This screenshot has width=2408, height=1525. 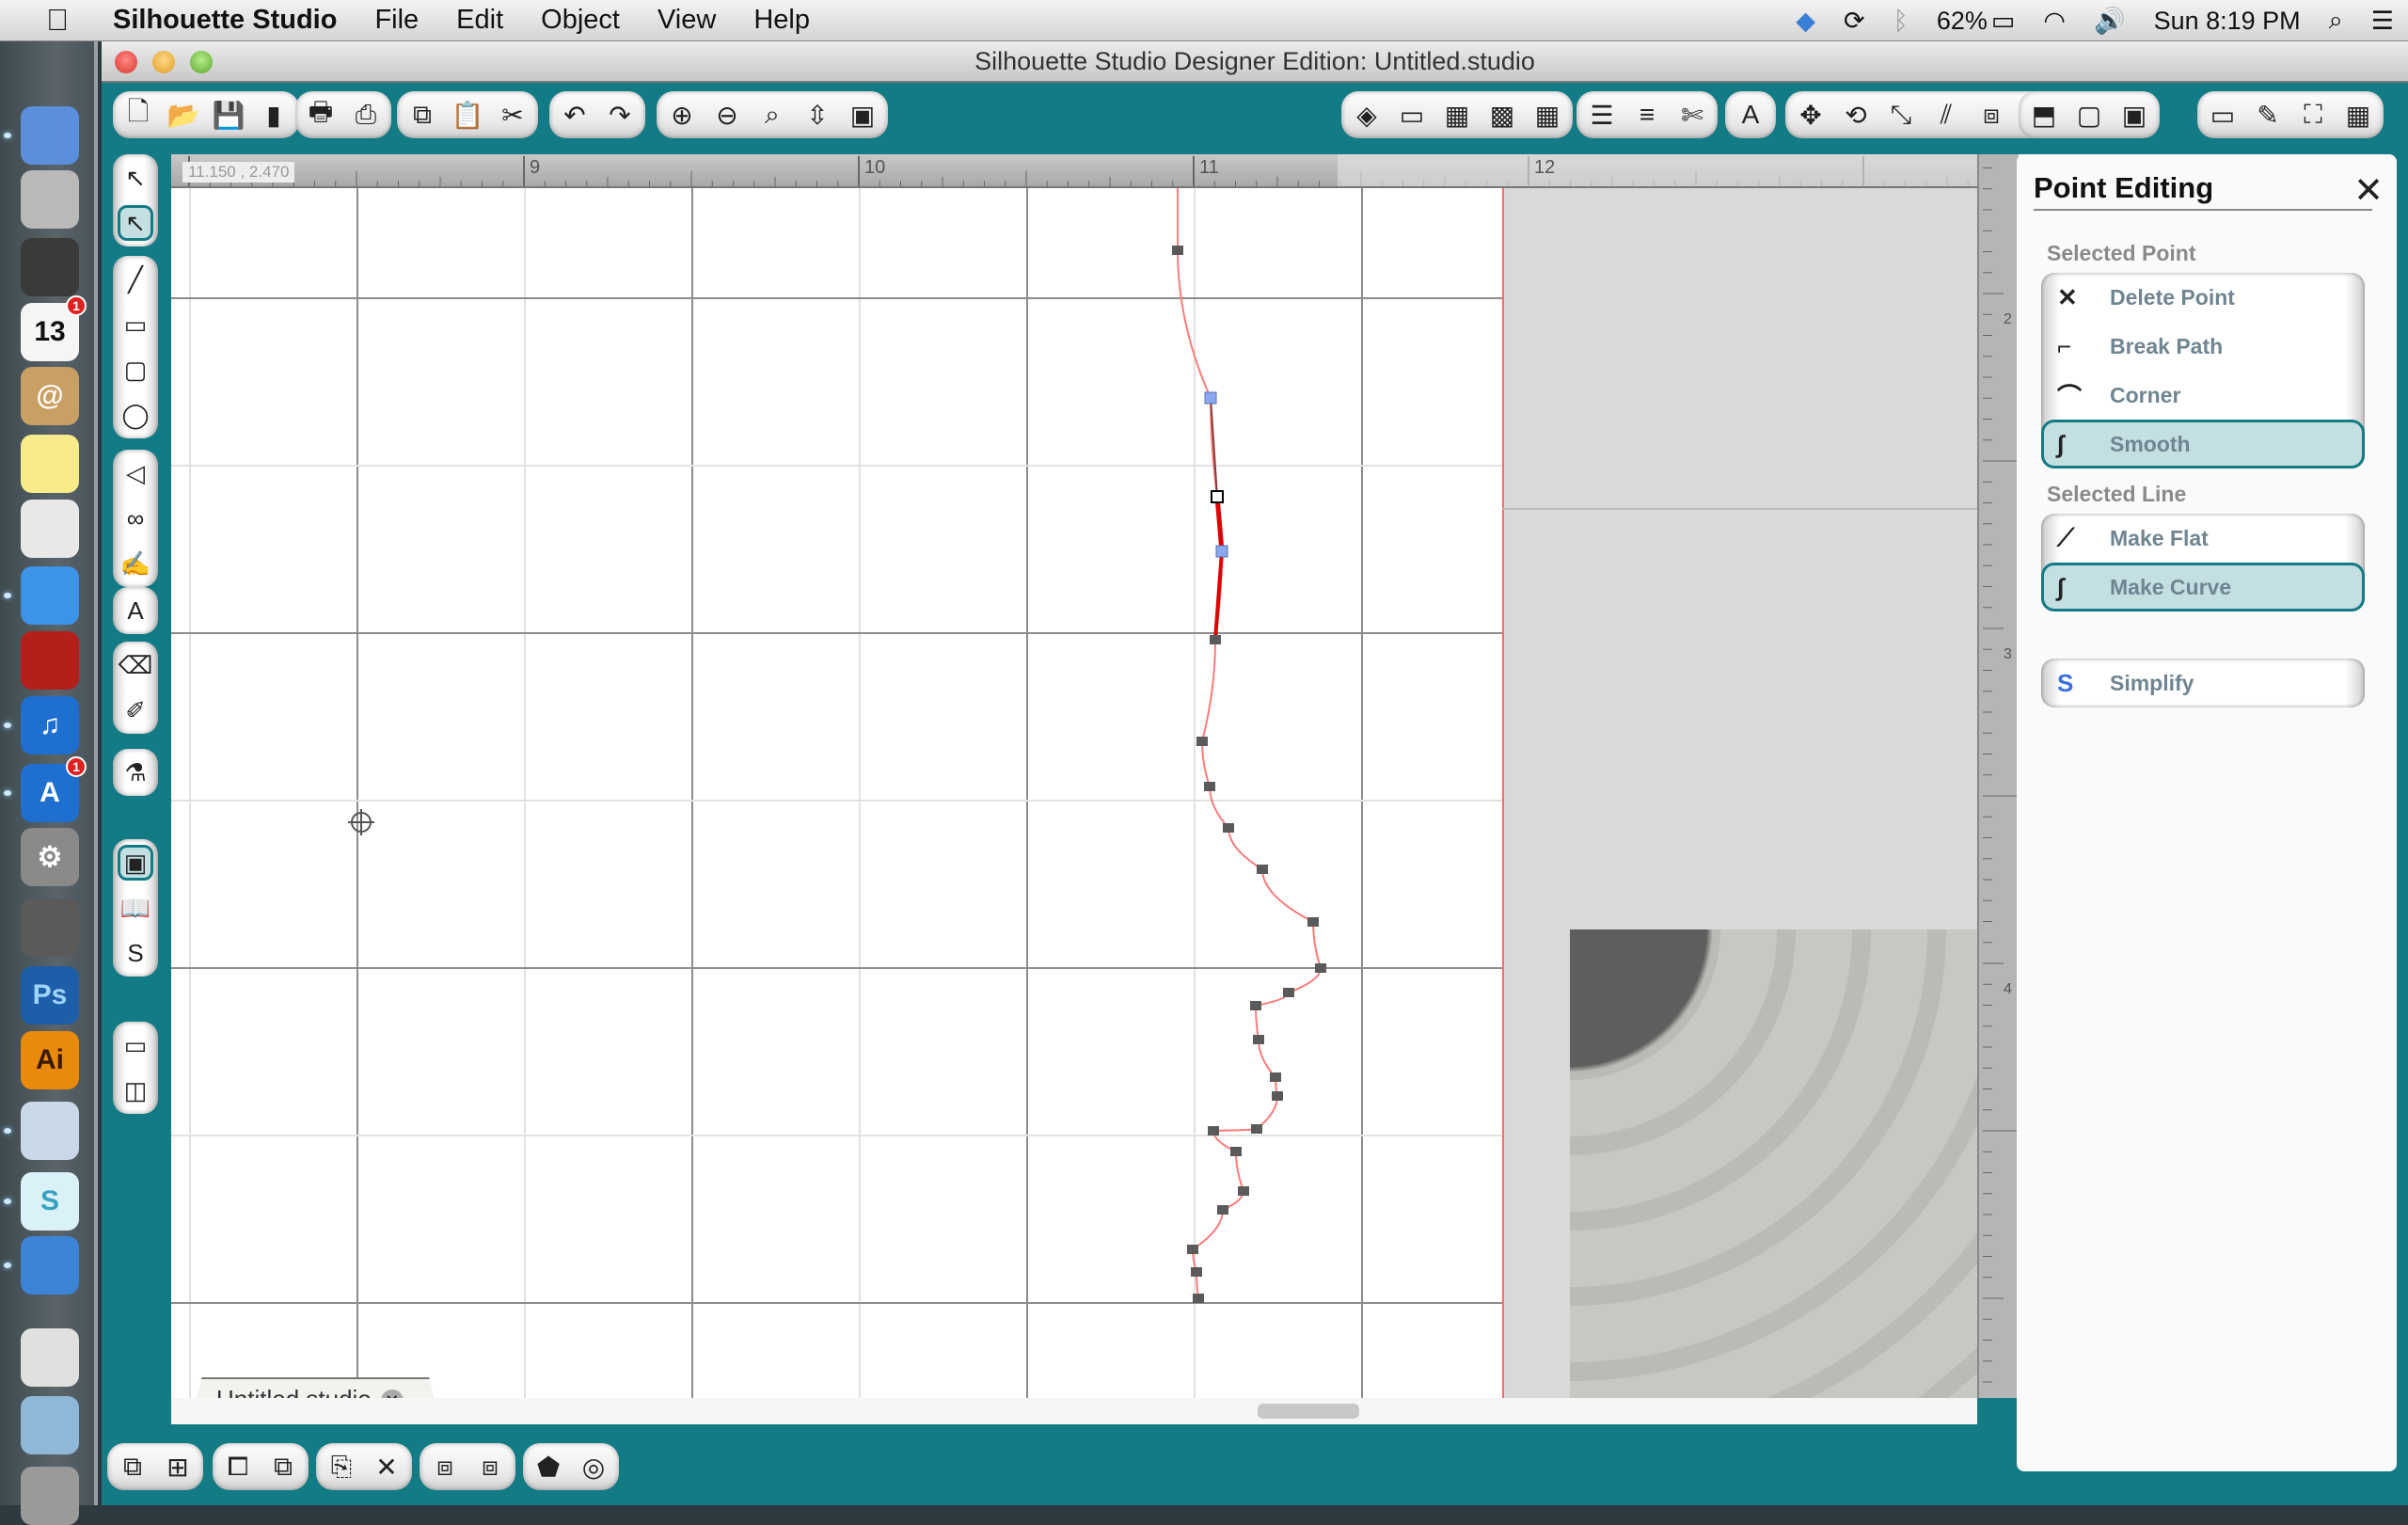 I want to click on gradient-fill-icon: ▭, so click(x=1412, y=115).